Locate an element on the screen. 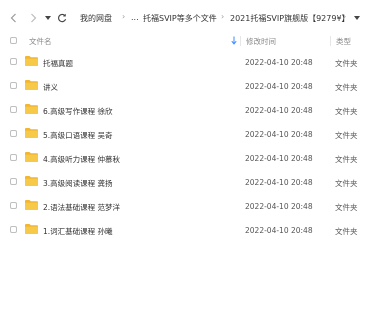 The height and width of the screenshot is (310, 381). column-modified: 修改时间 is located at coordinates (261, 41).